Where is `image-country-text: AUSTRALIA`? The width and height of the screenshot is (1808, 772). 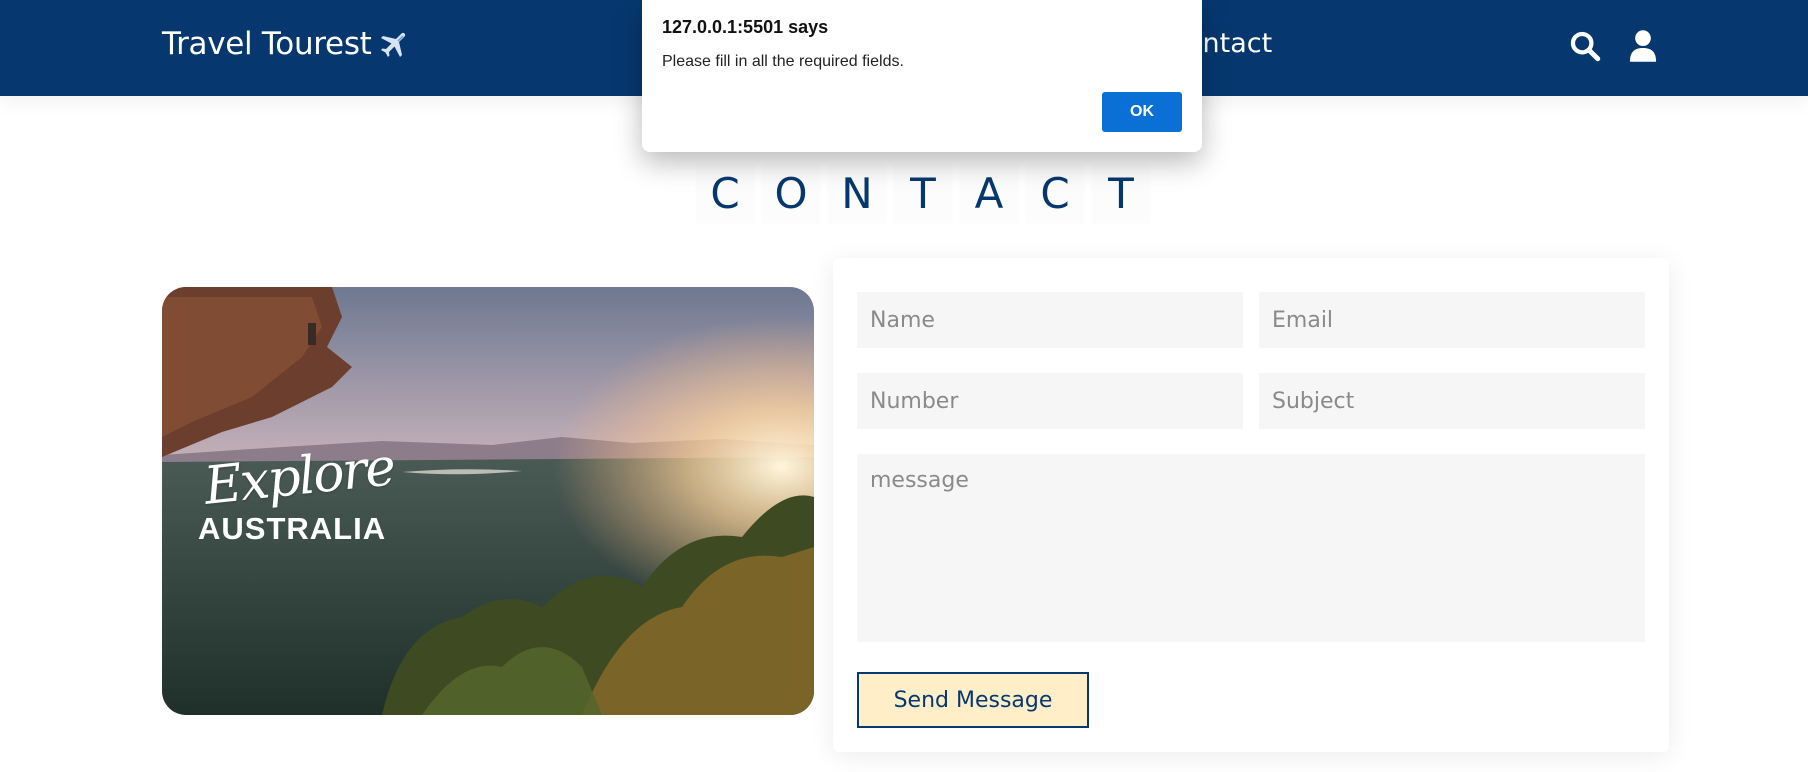 image-country-text: AUSTRALIA is located at coordinates (292, 528).